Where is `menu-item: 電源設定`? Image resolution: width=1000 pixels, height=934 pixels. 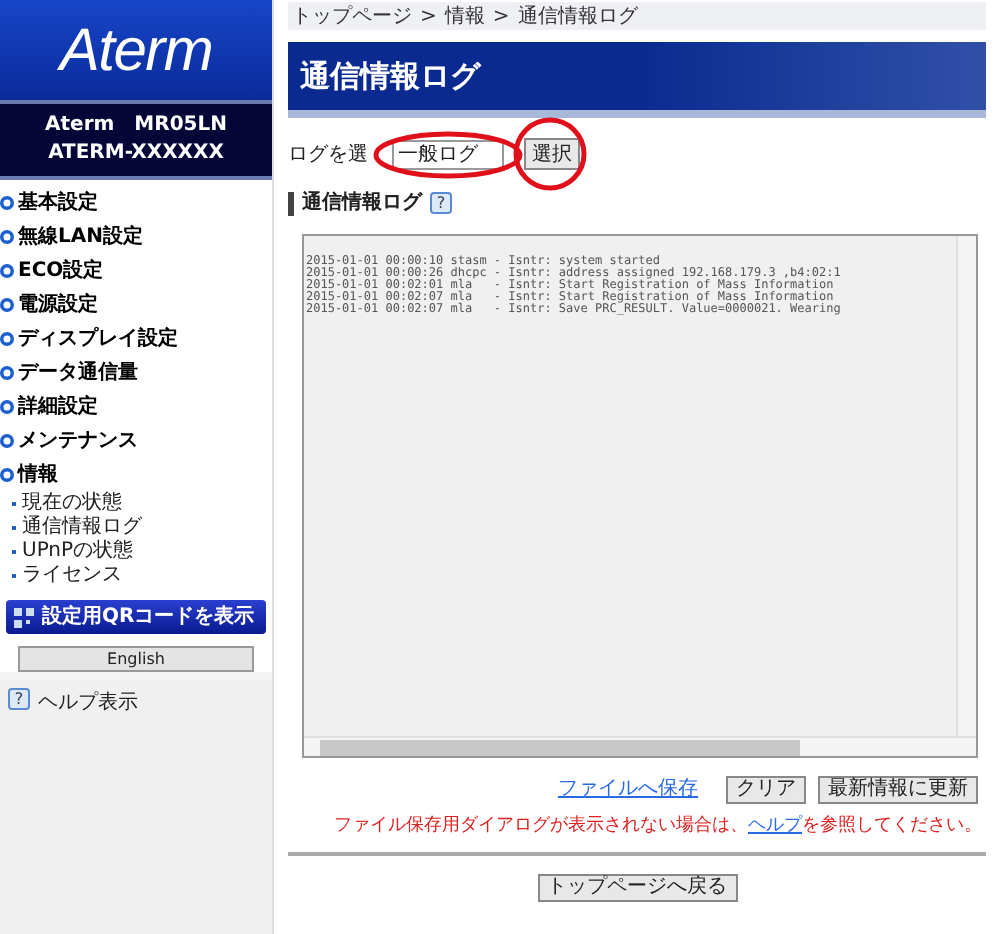 menu-item: 電源設定 is located at coordinates (58, 305).